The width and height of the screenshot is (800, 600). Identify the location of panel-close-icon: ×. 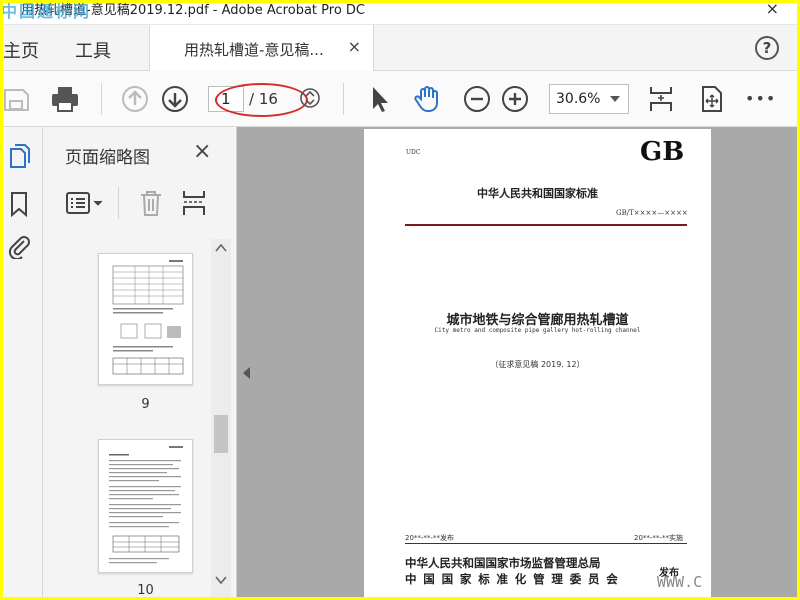
(202, 151).